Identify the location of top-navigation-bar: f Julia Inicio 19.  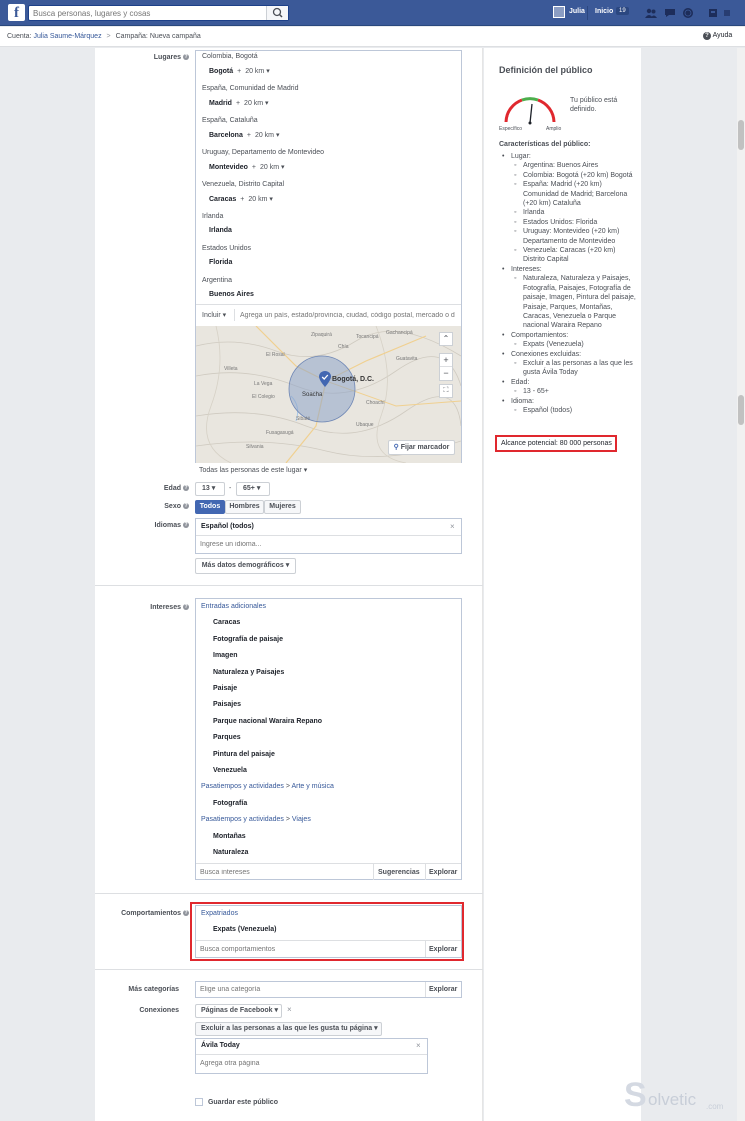
(372, 13).